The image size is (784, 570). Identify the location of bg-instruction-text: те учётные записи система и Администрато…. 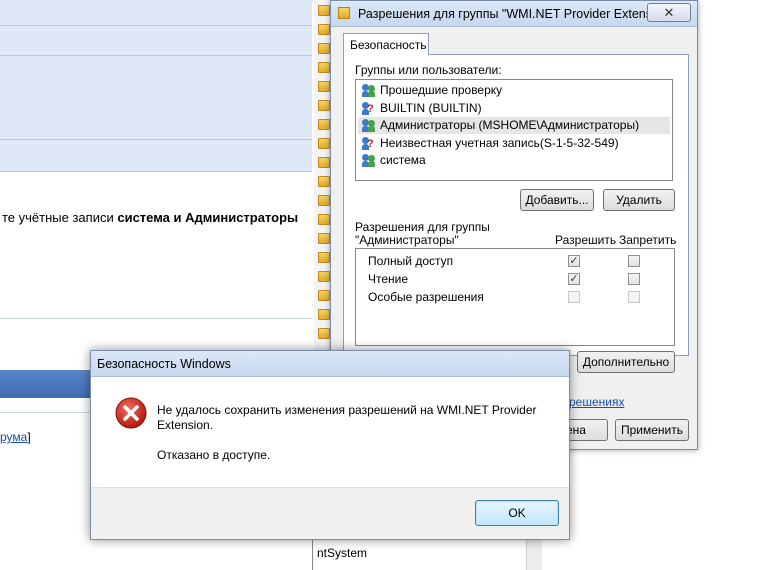
(150, 217).